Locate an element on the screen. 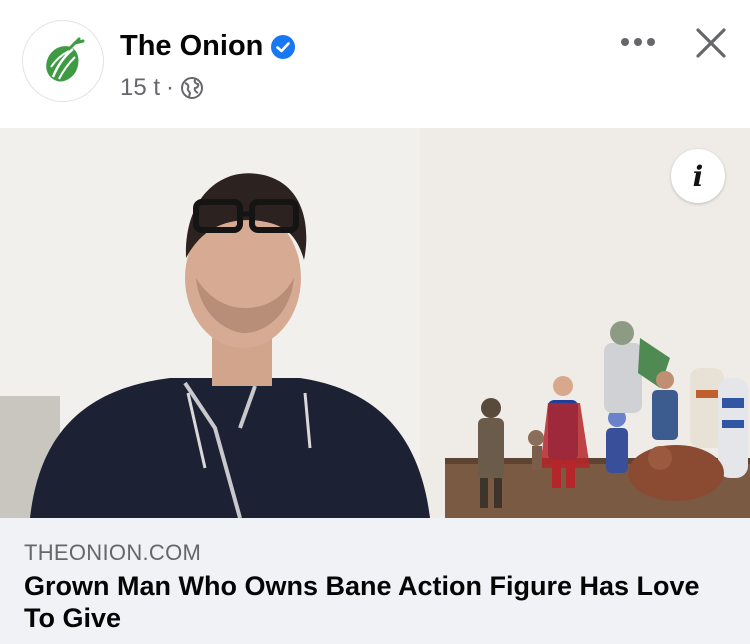 Image resolution: width=750 pixels, height=644 pixels. verified-badge-icon is located at coordinates (283, 46).